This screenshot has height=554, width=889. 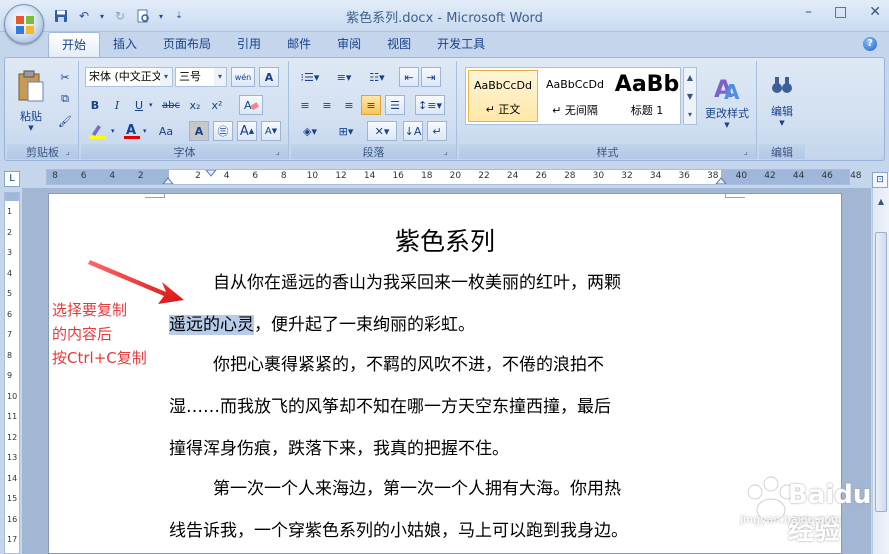 I want to click on sort-icon: ↓A, so click(x=413, y=131).